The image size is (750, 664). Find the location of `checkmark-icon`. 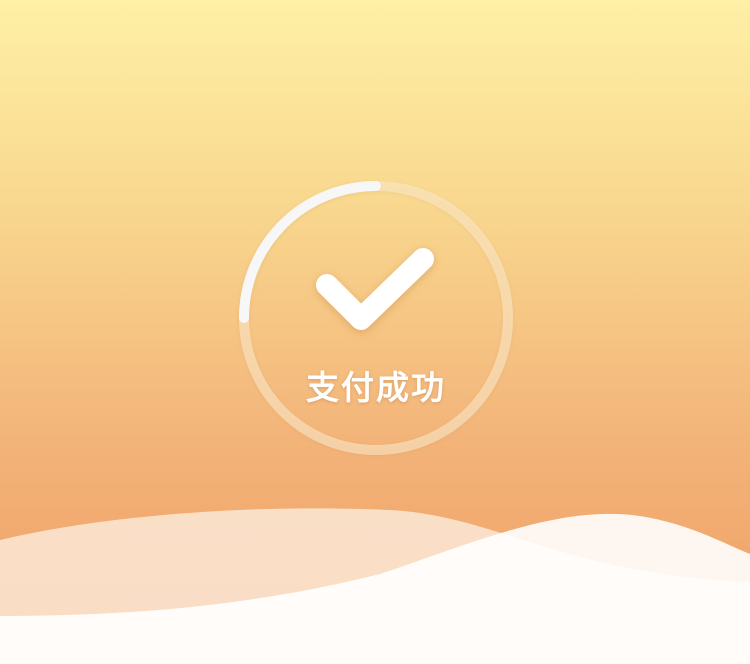

checkmark-icon is located at coordinates (375, 289).